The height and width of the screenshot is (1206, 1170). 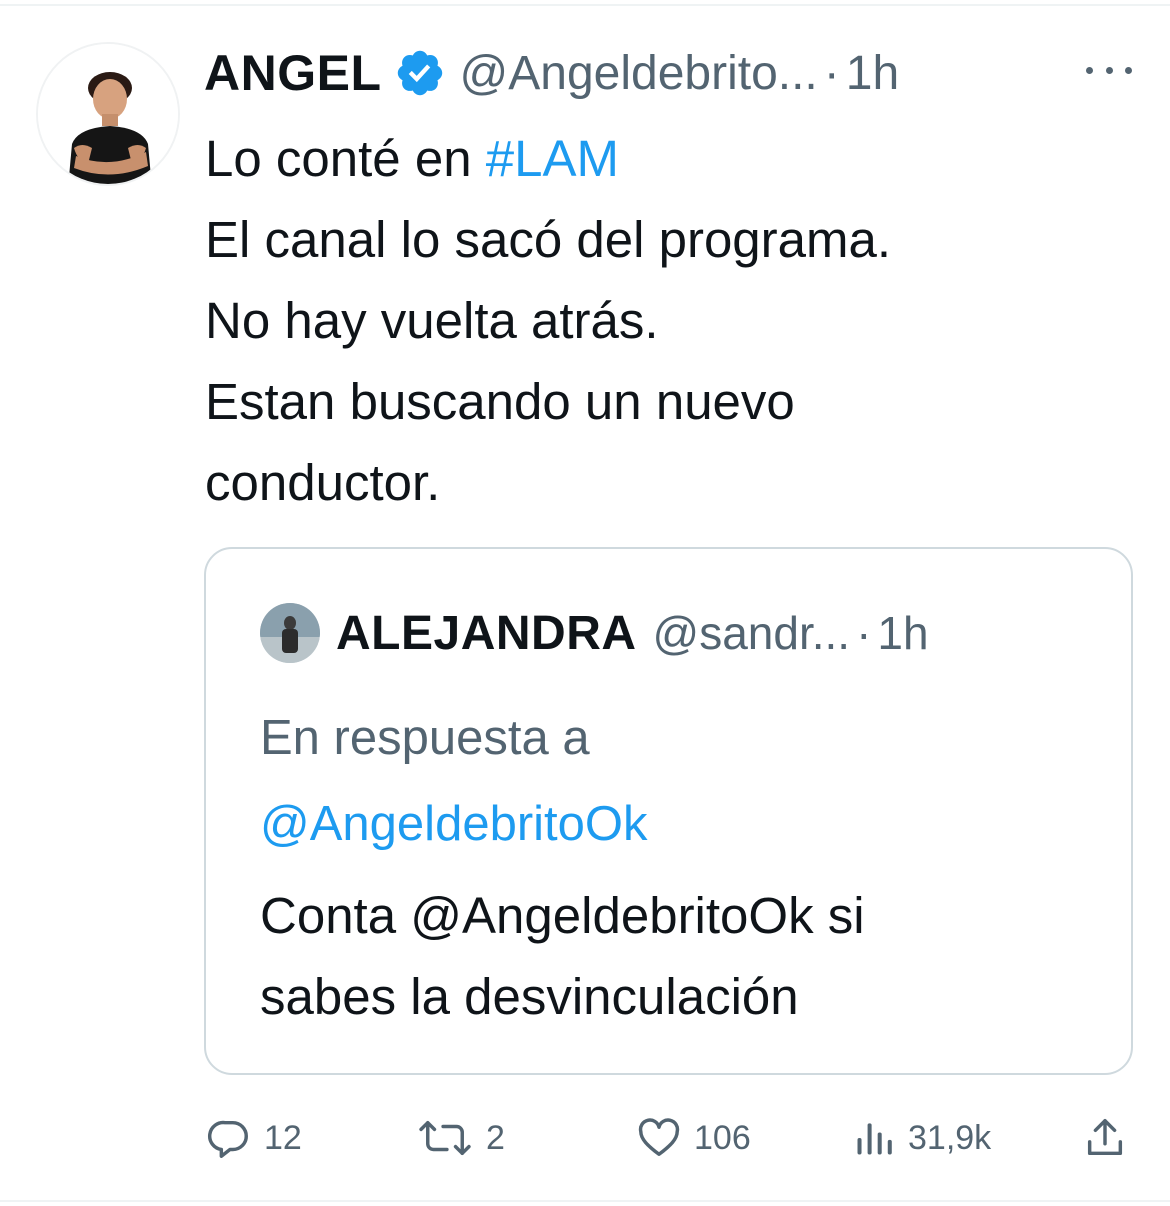 What do you see at coordinates (659, 1137) in the screenshot?
I see `heart-icon` at bounding box center [659, 1137].